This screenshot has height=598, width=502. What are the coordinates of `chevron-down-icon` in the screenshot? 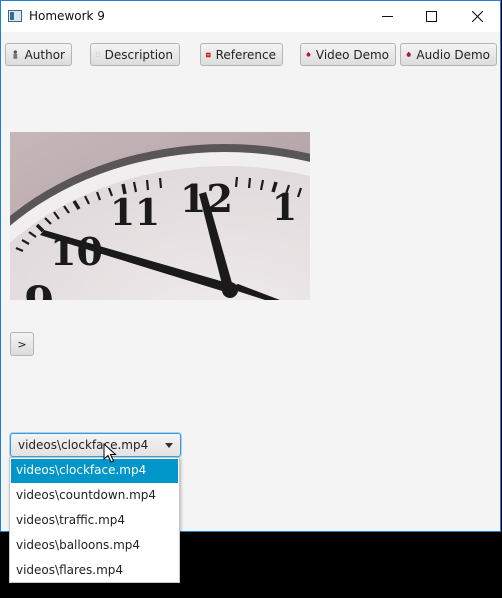 It's located at (169, 445).